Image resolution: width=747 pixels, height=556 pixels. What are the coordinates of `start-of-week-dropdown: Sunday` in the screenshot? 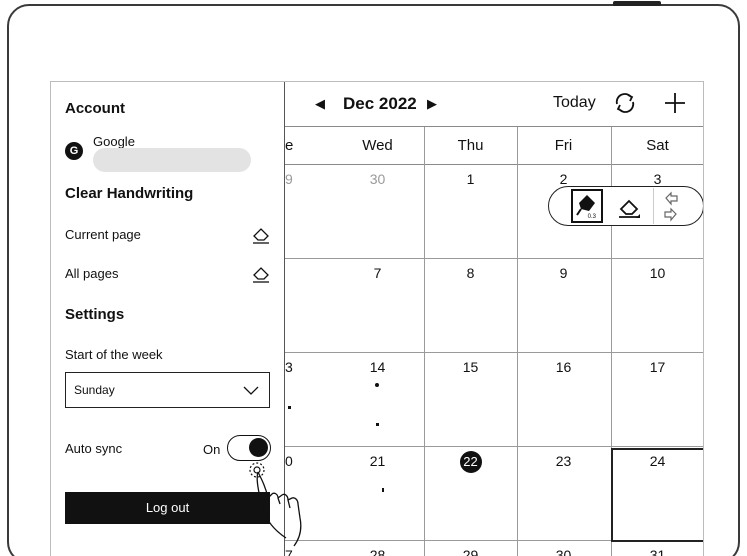 It's located at (167, 390).